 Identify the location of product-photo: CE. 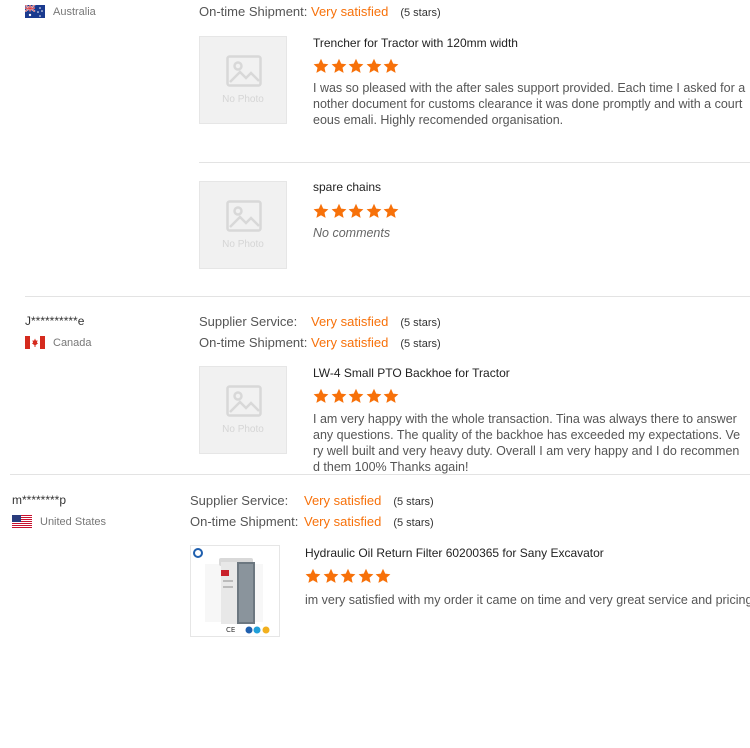
(235, 591).